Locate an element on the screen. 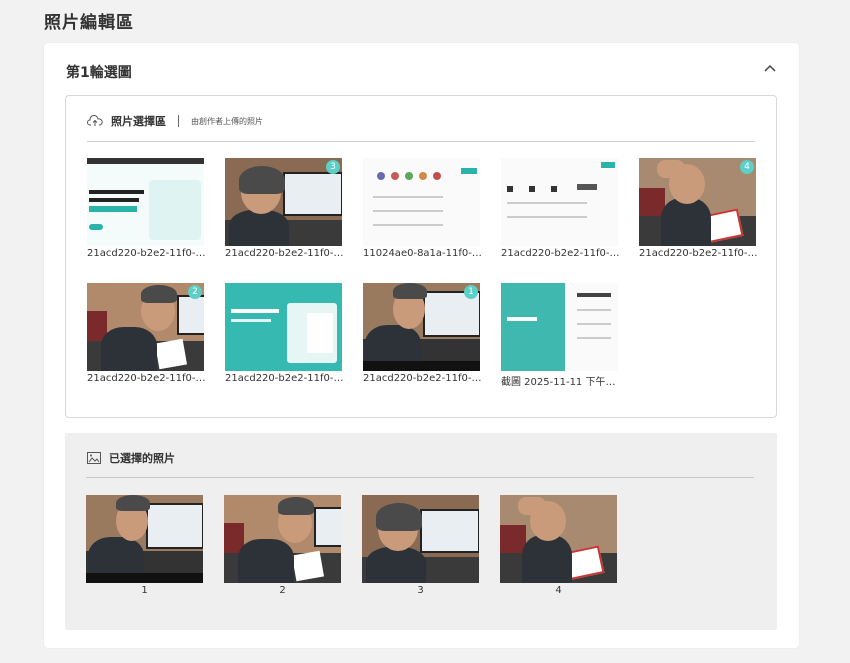  chevron-up-icon is located at coordinates (770, 68).